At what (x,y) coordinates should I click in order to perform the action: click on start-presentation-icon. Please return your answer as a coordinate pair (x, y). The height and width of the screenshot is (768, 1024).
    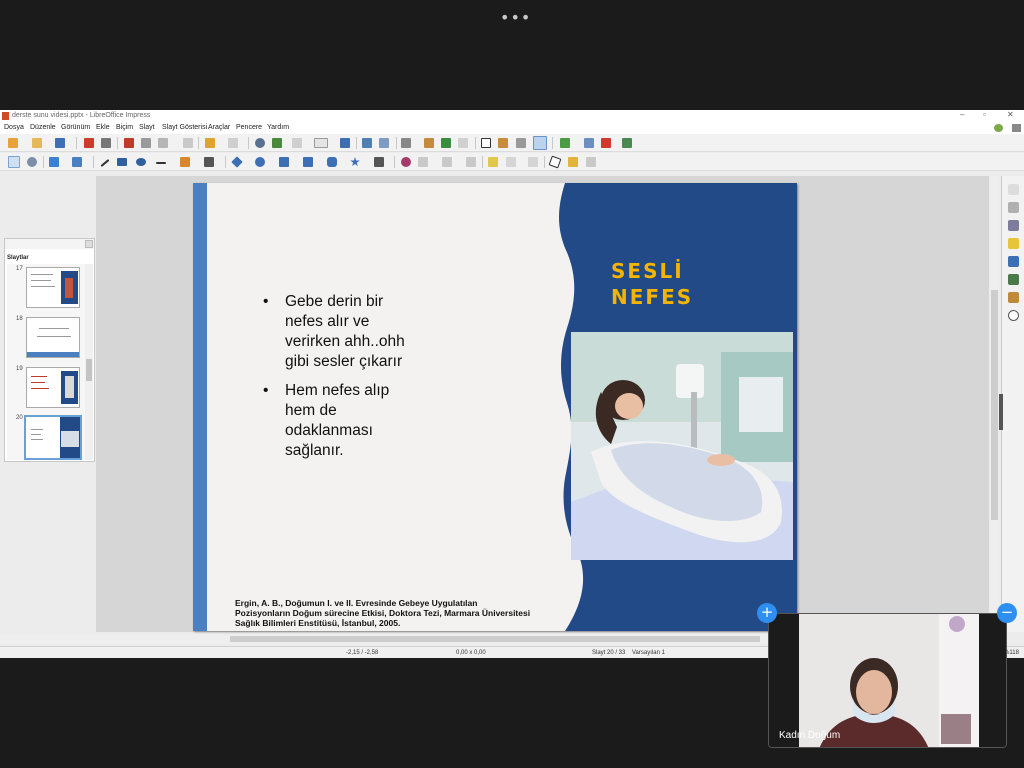
    Looking at the image, I should click on (367, 143).